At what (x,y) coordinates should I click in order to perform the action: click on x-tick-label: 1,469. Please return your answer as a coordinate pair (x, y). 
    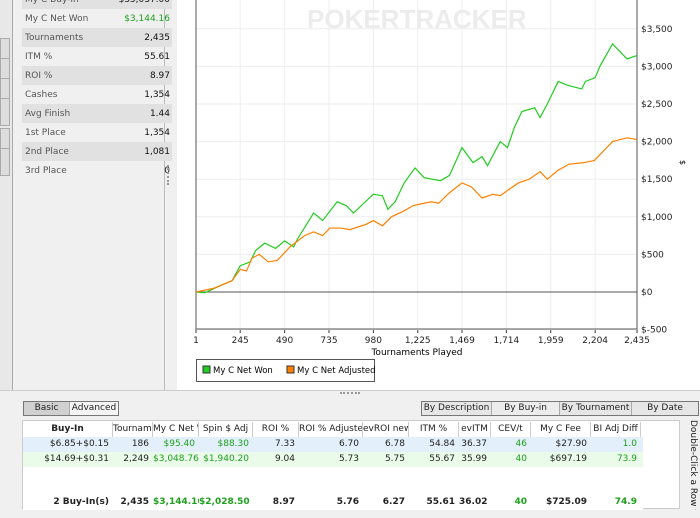
    Looking at the image, I should click on (462, 341).